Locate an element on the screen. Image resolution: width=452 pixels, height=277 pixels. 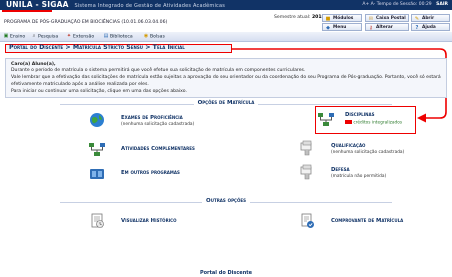
option-title: Qualificação is located at coordinates (348, 146).